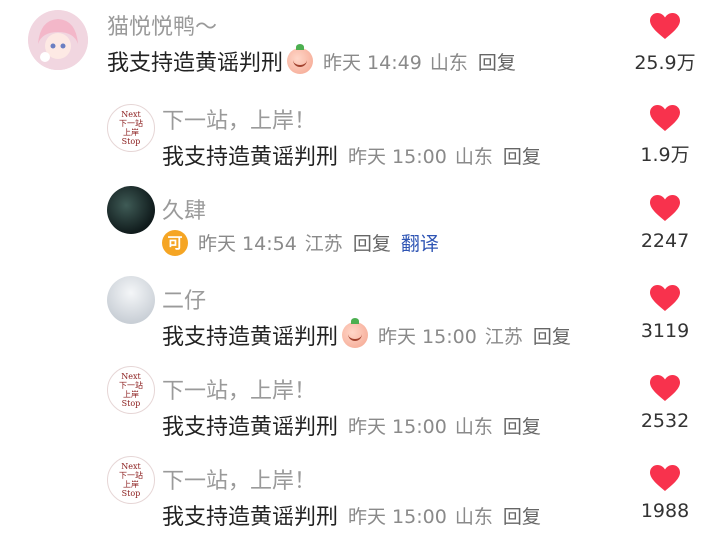 The width and height of the screenshot is (720, 544). What do you see at coordinates (184, 209) in the screenshot?
I see `username: 久肆` at bounding box center [184, 209].